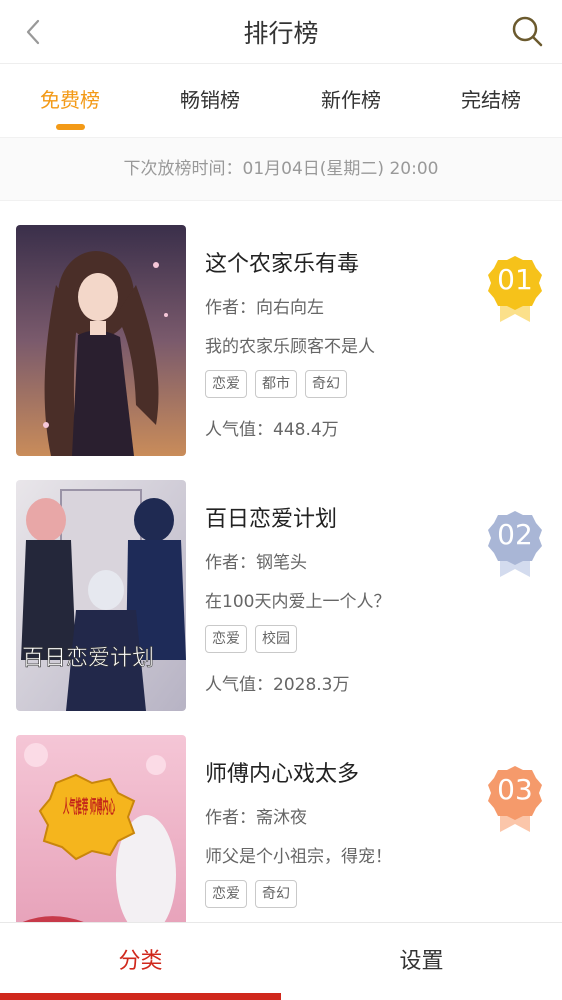 Image resolution: width=562 pixels, height=1000 pixels. I want to click on rank-number: 03, so click(515, 789).